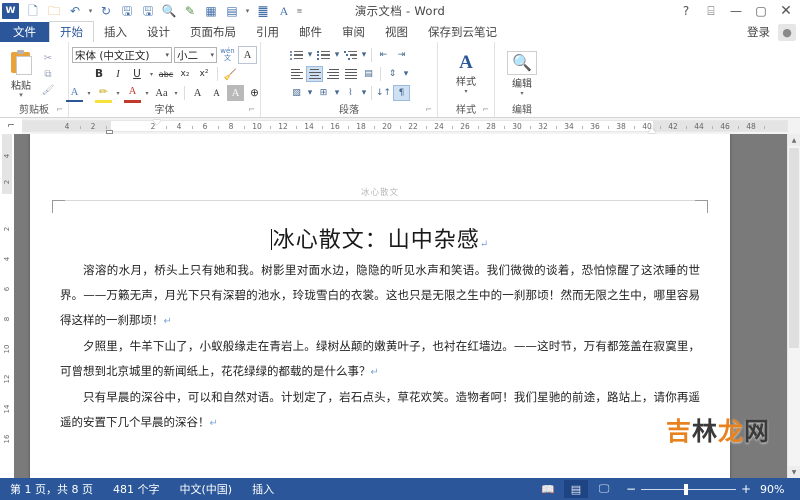  What do you see at coordinates (267, 32) in the screenshot?
I see `tab-references: 引用` at bounding box center [267, 32].